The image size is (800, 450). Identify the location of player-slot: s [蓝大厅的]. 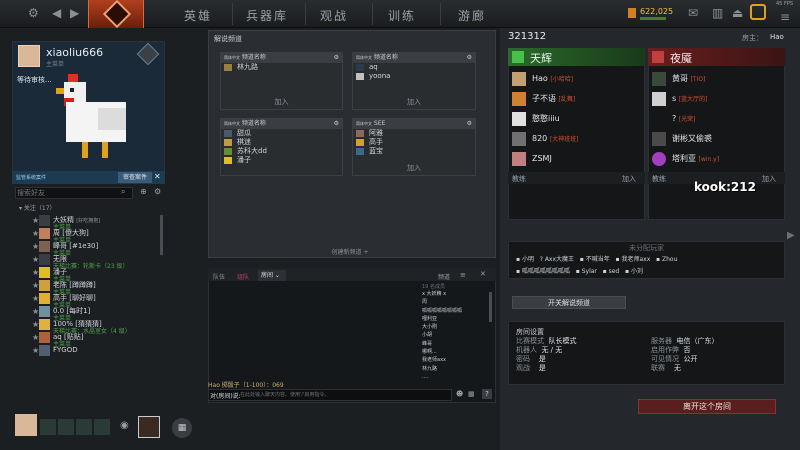
(716, 99).